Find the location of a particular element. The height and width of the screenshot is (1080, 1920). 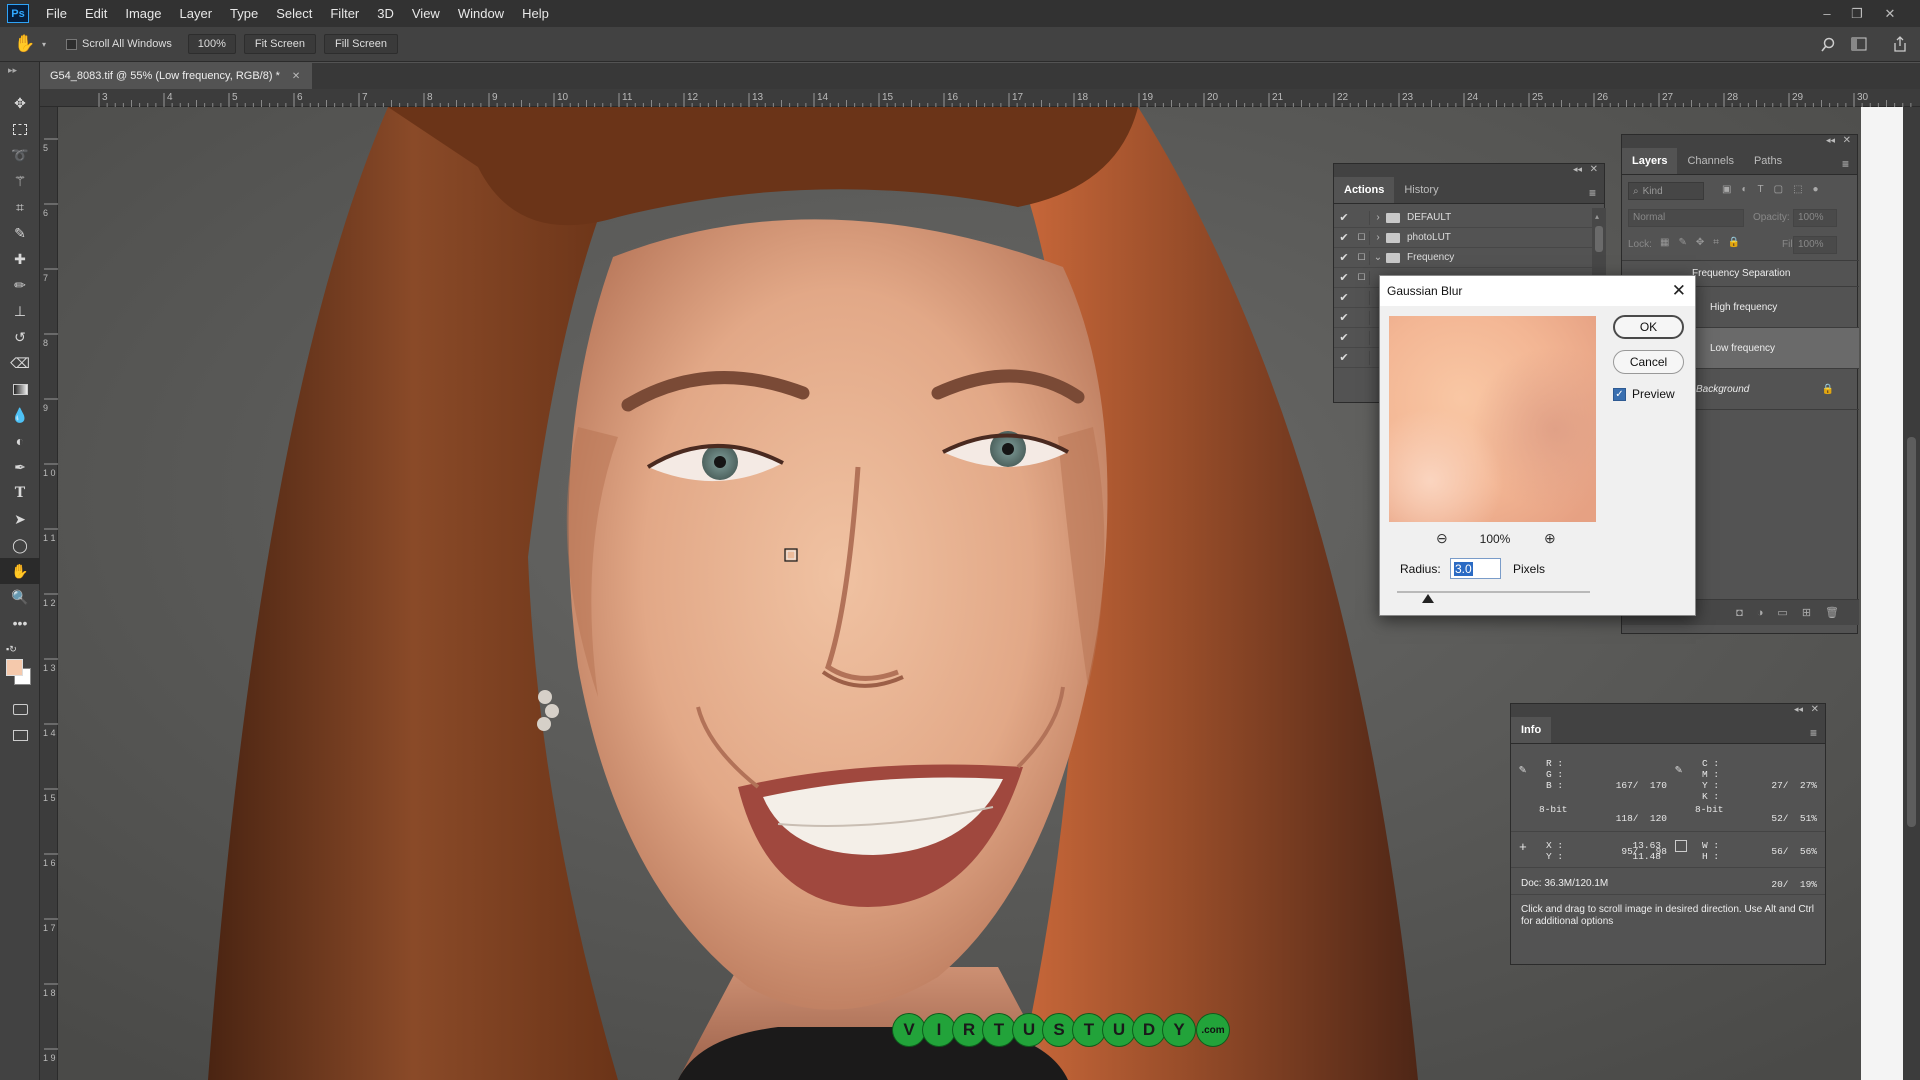

type-tool-icon: T is located at coordinates (20, 493).